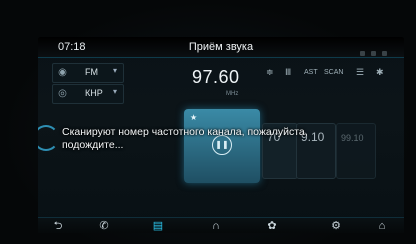  What do you see at coordinates (216, 77) in the screenshot?
I see `frequency-display: 97.60` at bounding box center [216, 77].